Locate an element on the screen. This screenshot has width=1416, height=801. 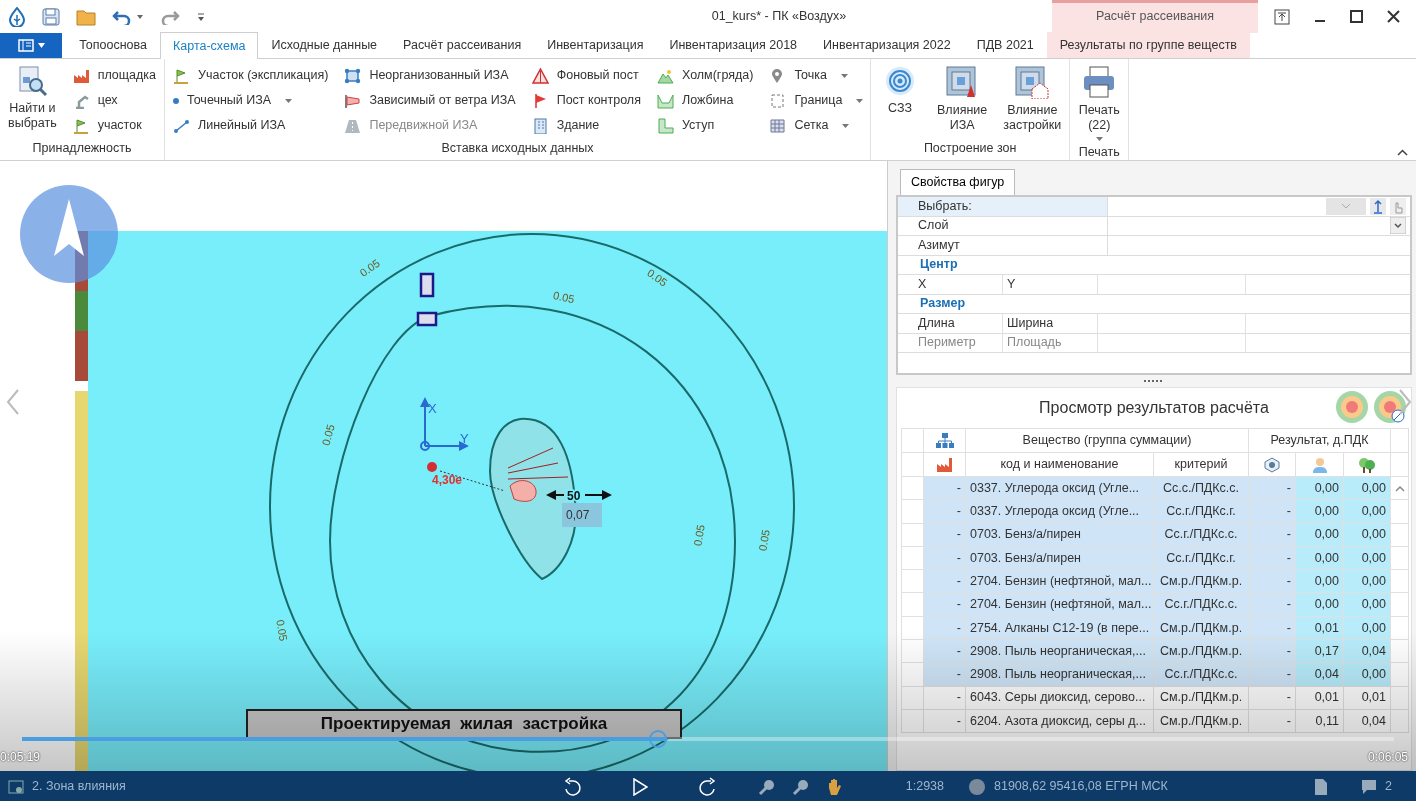
close-icon is located at coordinates (1393, 16).